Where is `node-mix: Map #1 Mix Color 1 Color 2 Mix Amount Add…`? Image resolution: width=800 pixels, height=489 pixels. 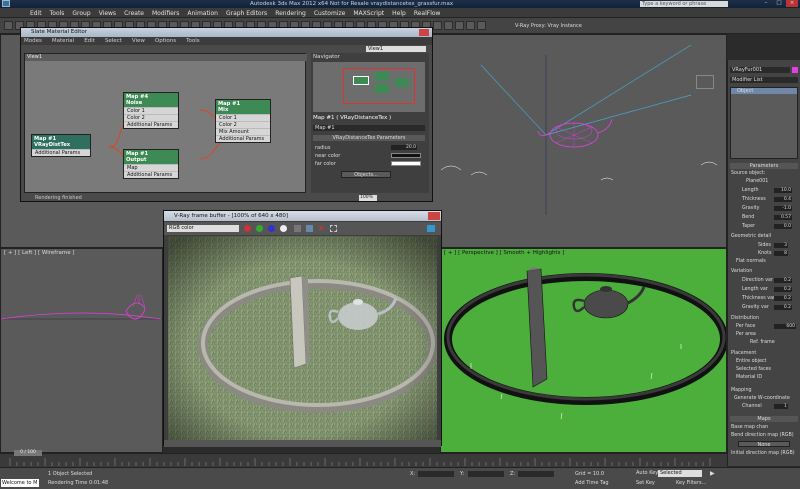 node-mix: Map #1 Mix Color 1 Color 2 Mix Amount Add… is located at coordinates (243, 121).